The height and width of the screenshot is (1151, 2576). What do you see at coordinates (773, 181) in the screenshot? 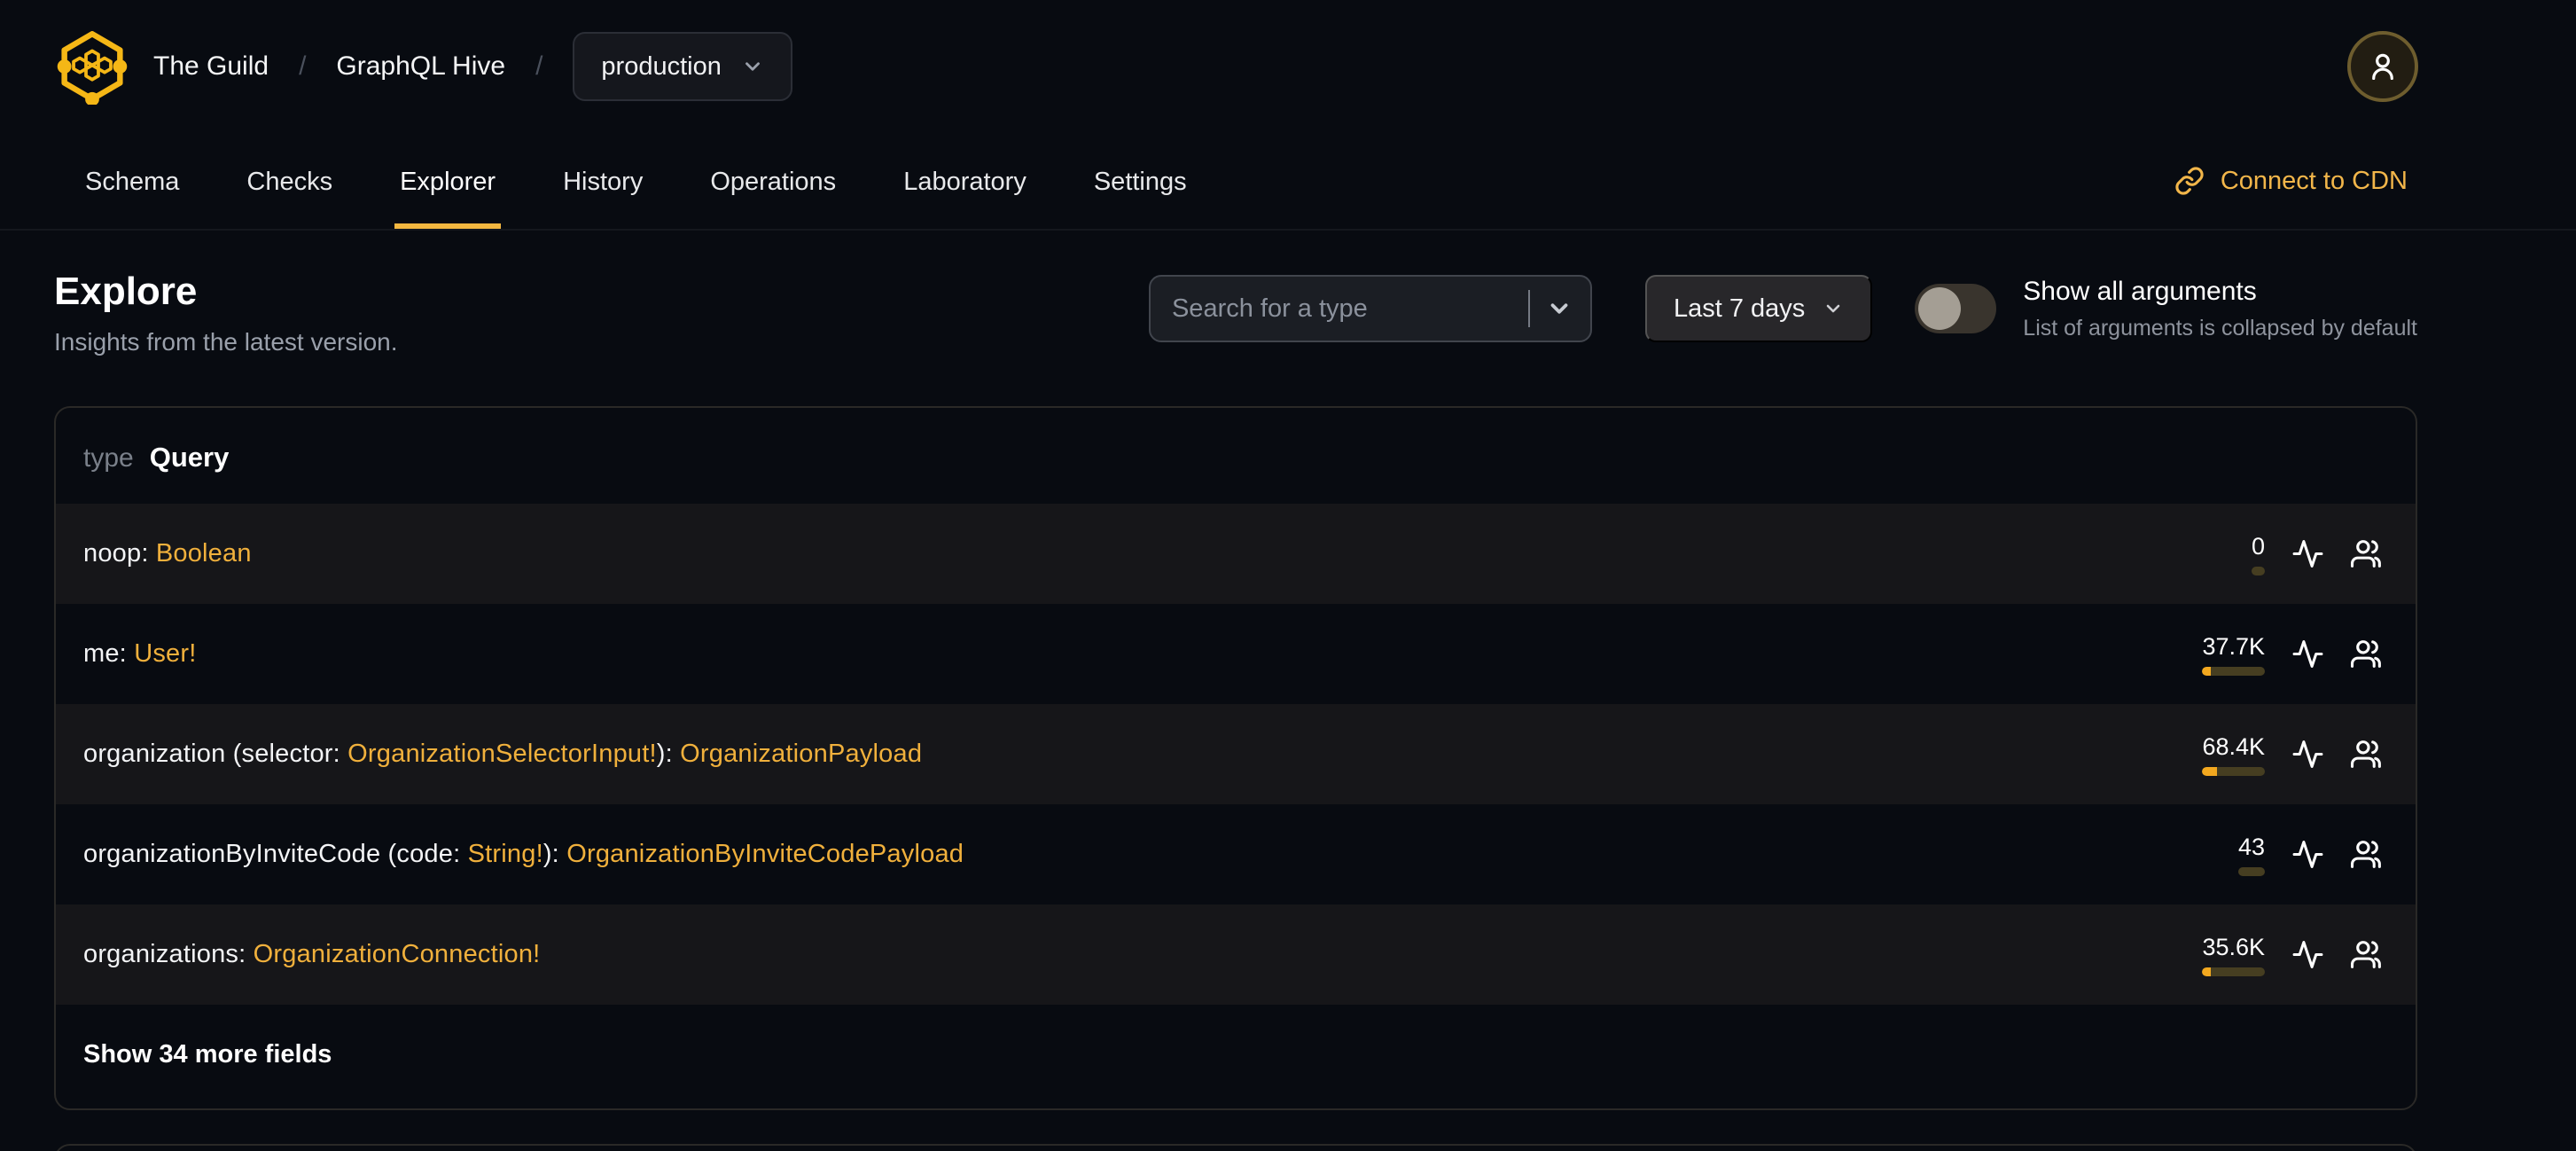
I see `tab-operations: Operations` at bounding box center [773, 181].